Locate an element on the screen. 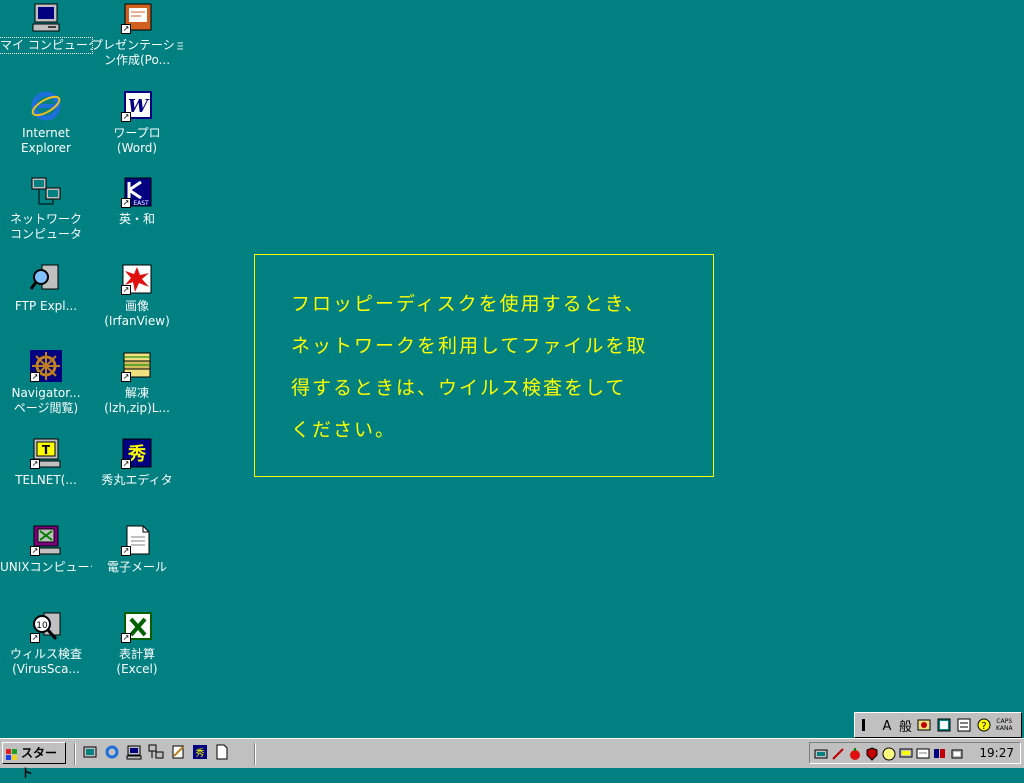 The width and height of the screenshot is (1024, 783). tray-pen-icon is located at coordinates (838, 753).